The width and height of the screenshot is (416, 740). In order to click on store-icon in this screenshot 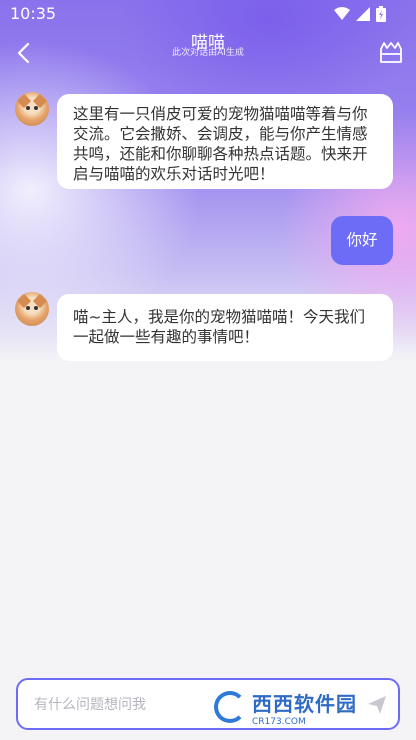, I will do `click(391, 53)`.